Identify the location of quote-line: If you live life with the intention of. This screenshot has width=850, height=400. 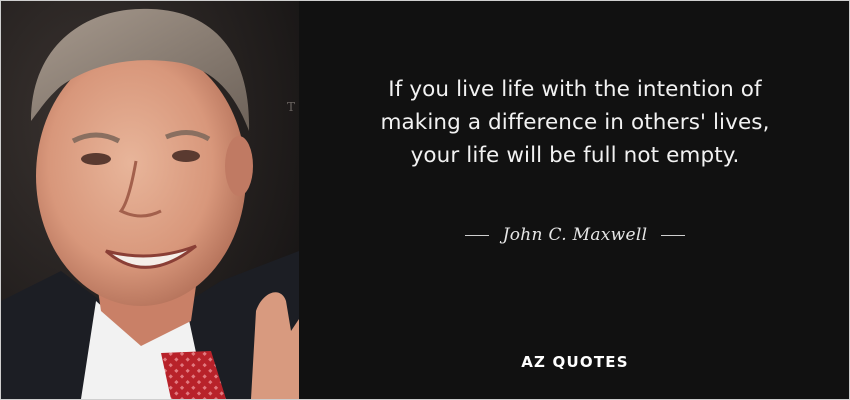
(575, 89).